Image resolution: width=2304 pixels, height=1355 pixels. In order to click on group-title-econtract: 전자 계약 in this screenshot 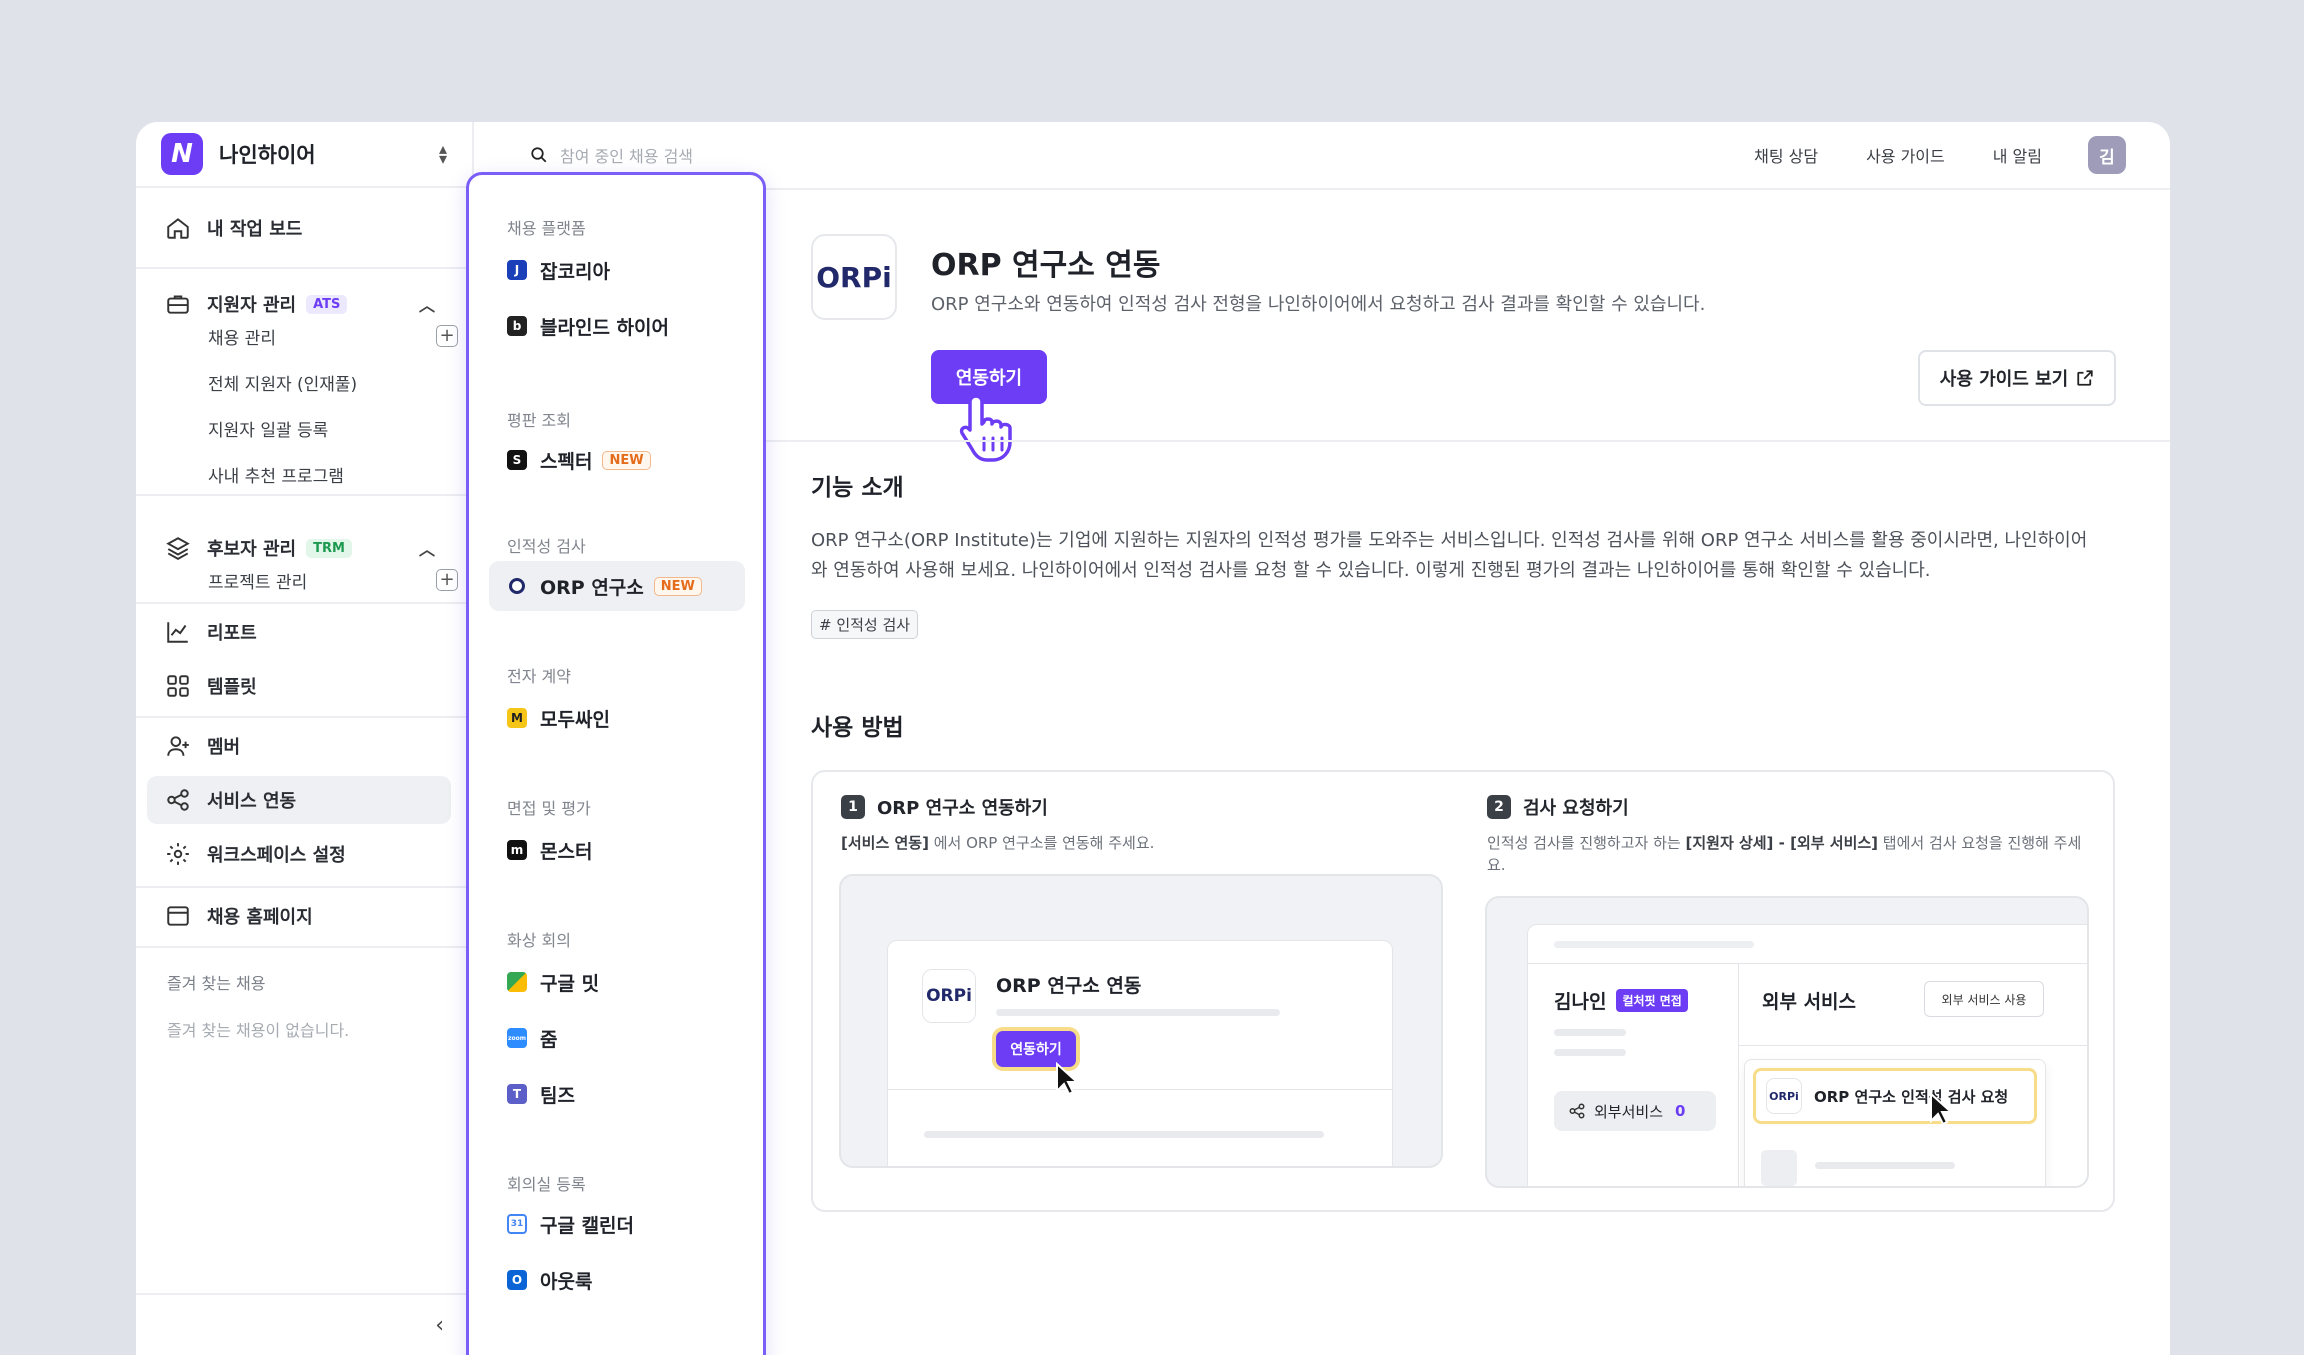, I will do `click(539, 676)`.